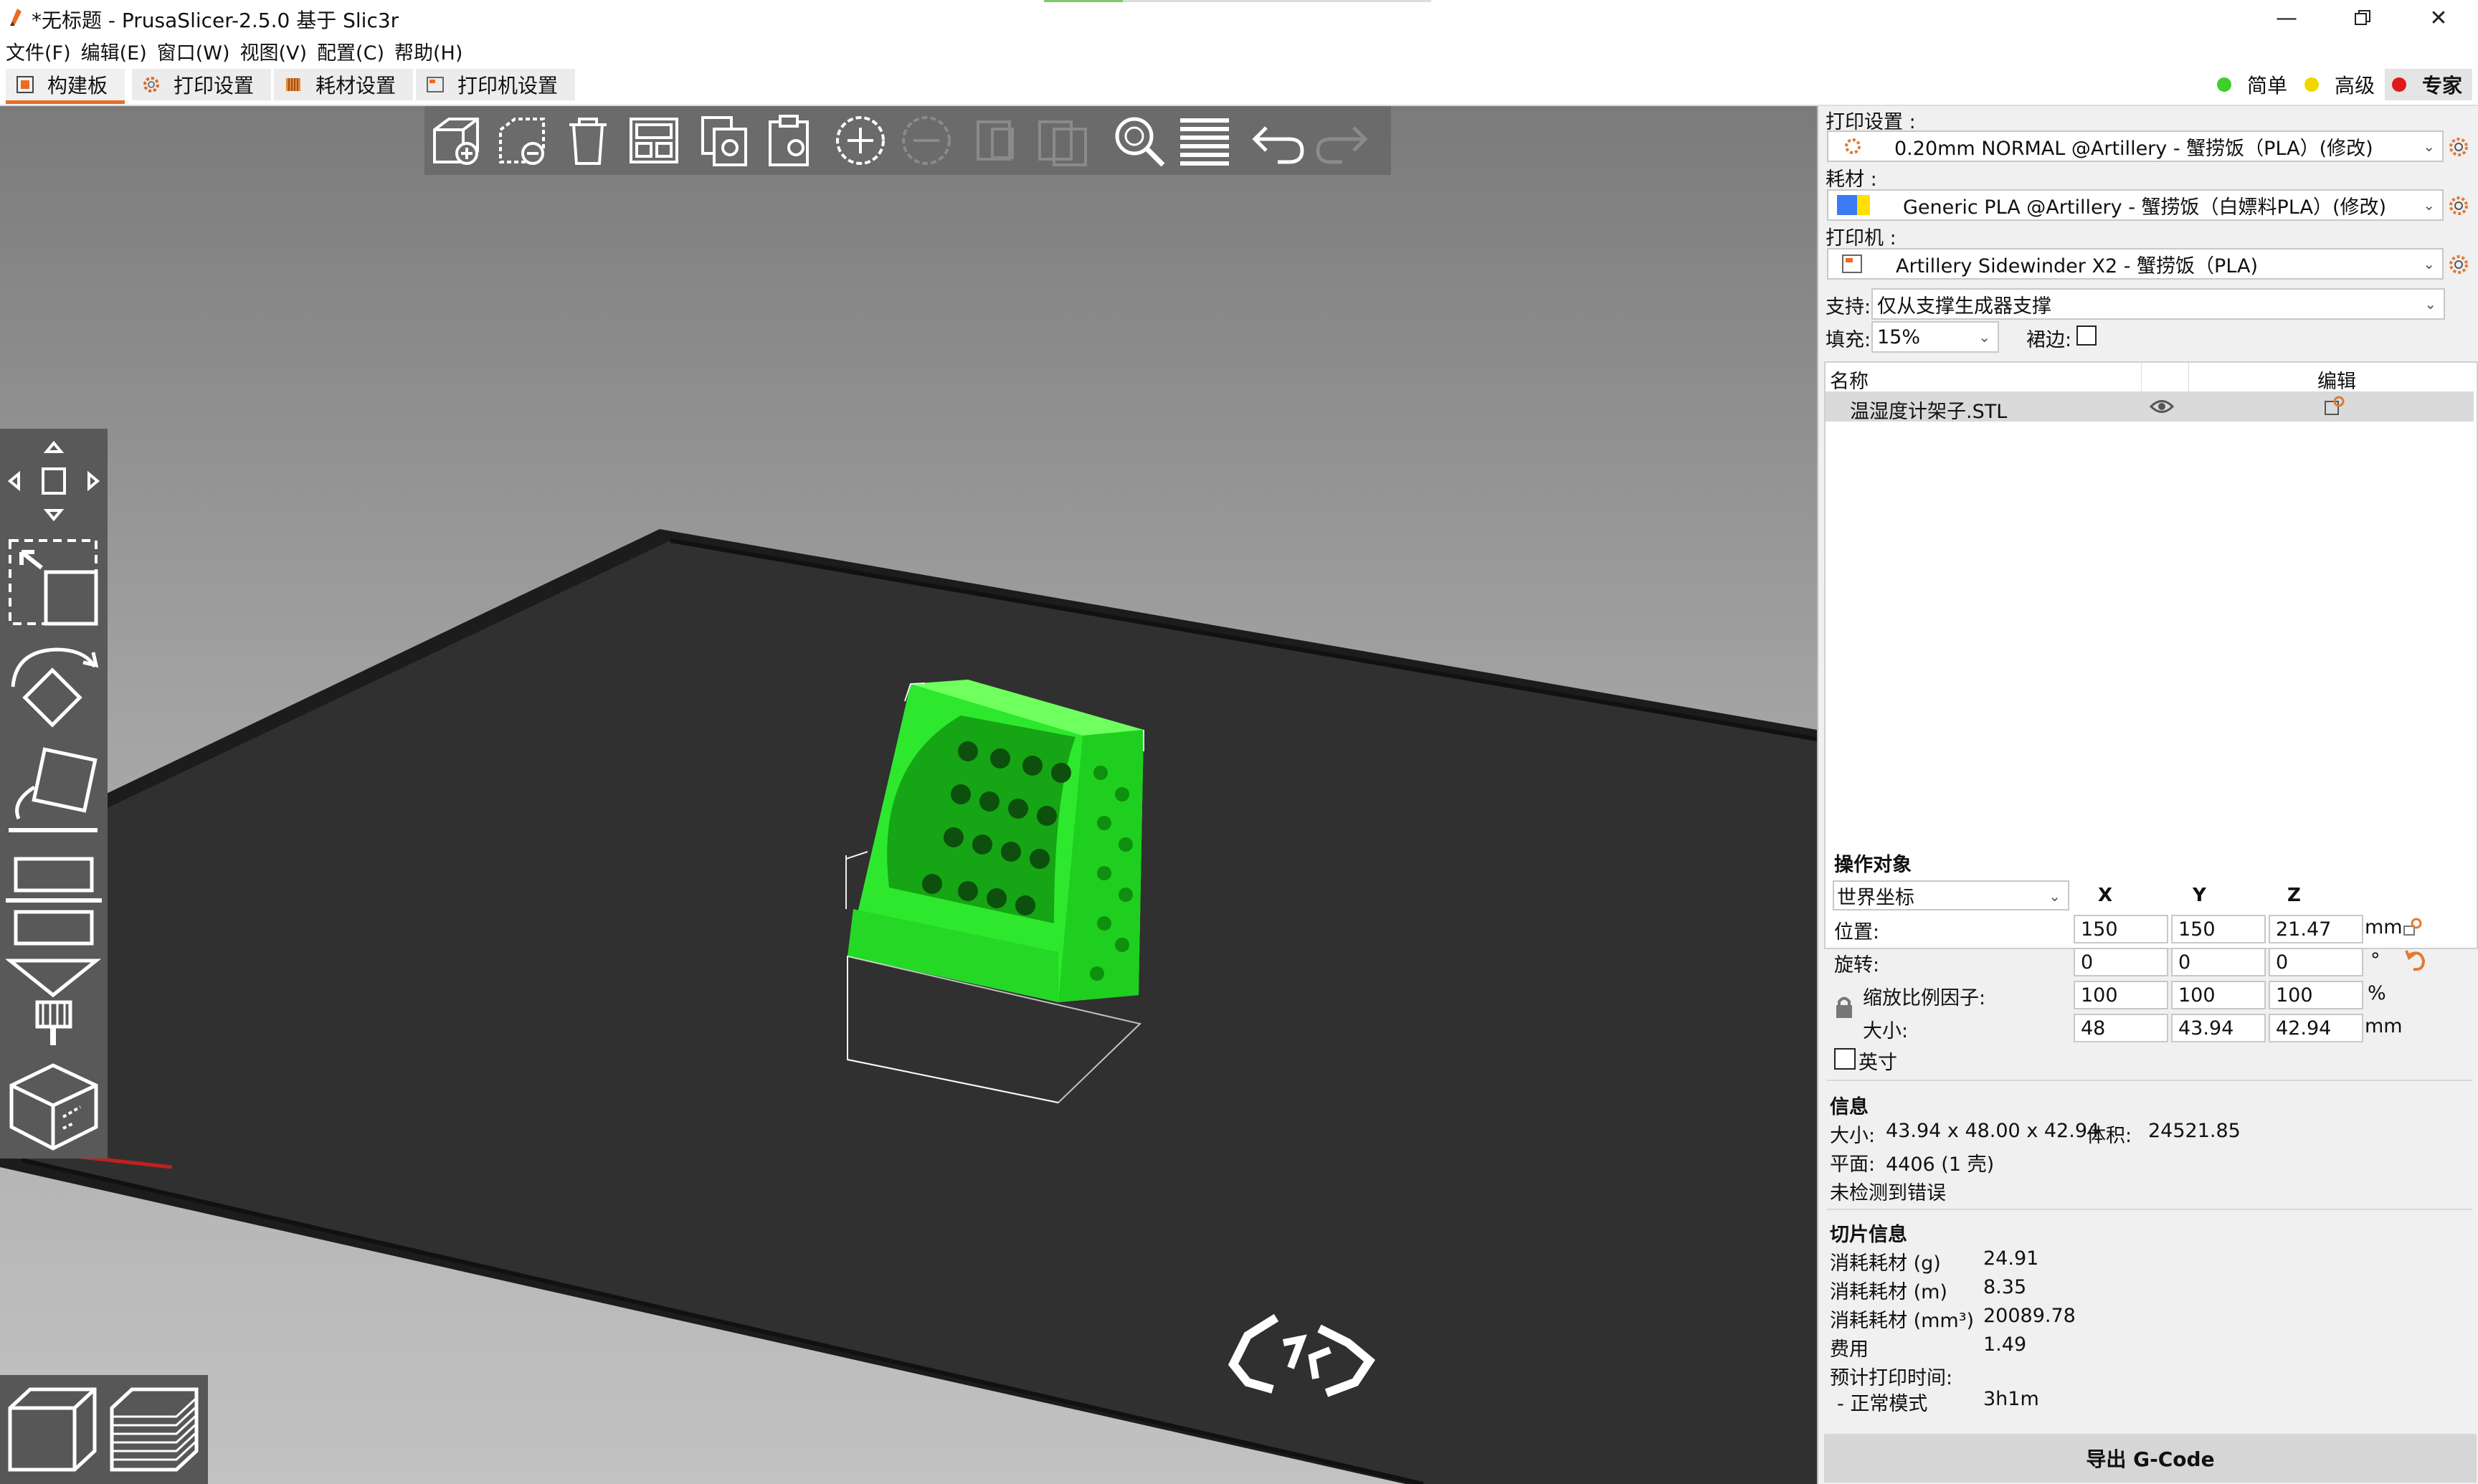 The height and width of the screenshot is (1484, 2478). What do you see at coordinates (2341, 85) in the screenshot?
I see `mode-advanced: 高级` at bounding box center [2341, 85].